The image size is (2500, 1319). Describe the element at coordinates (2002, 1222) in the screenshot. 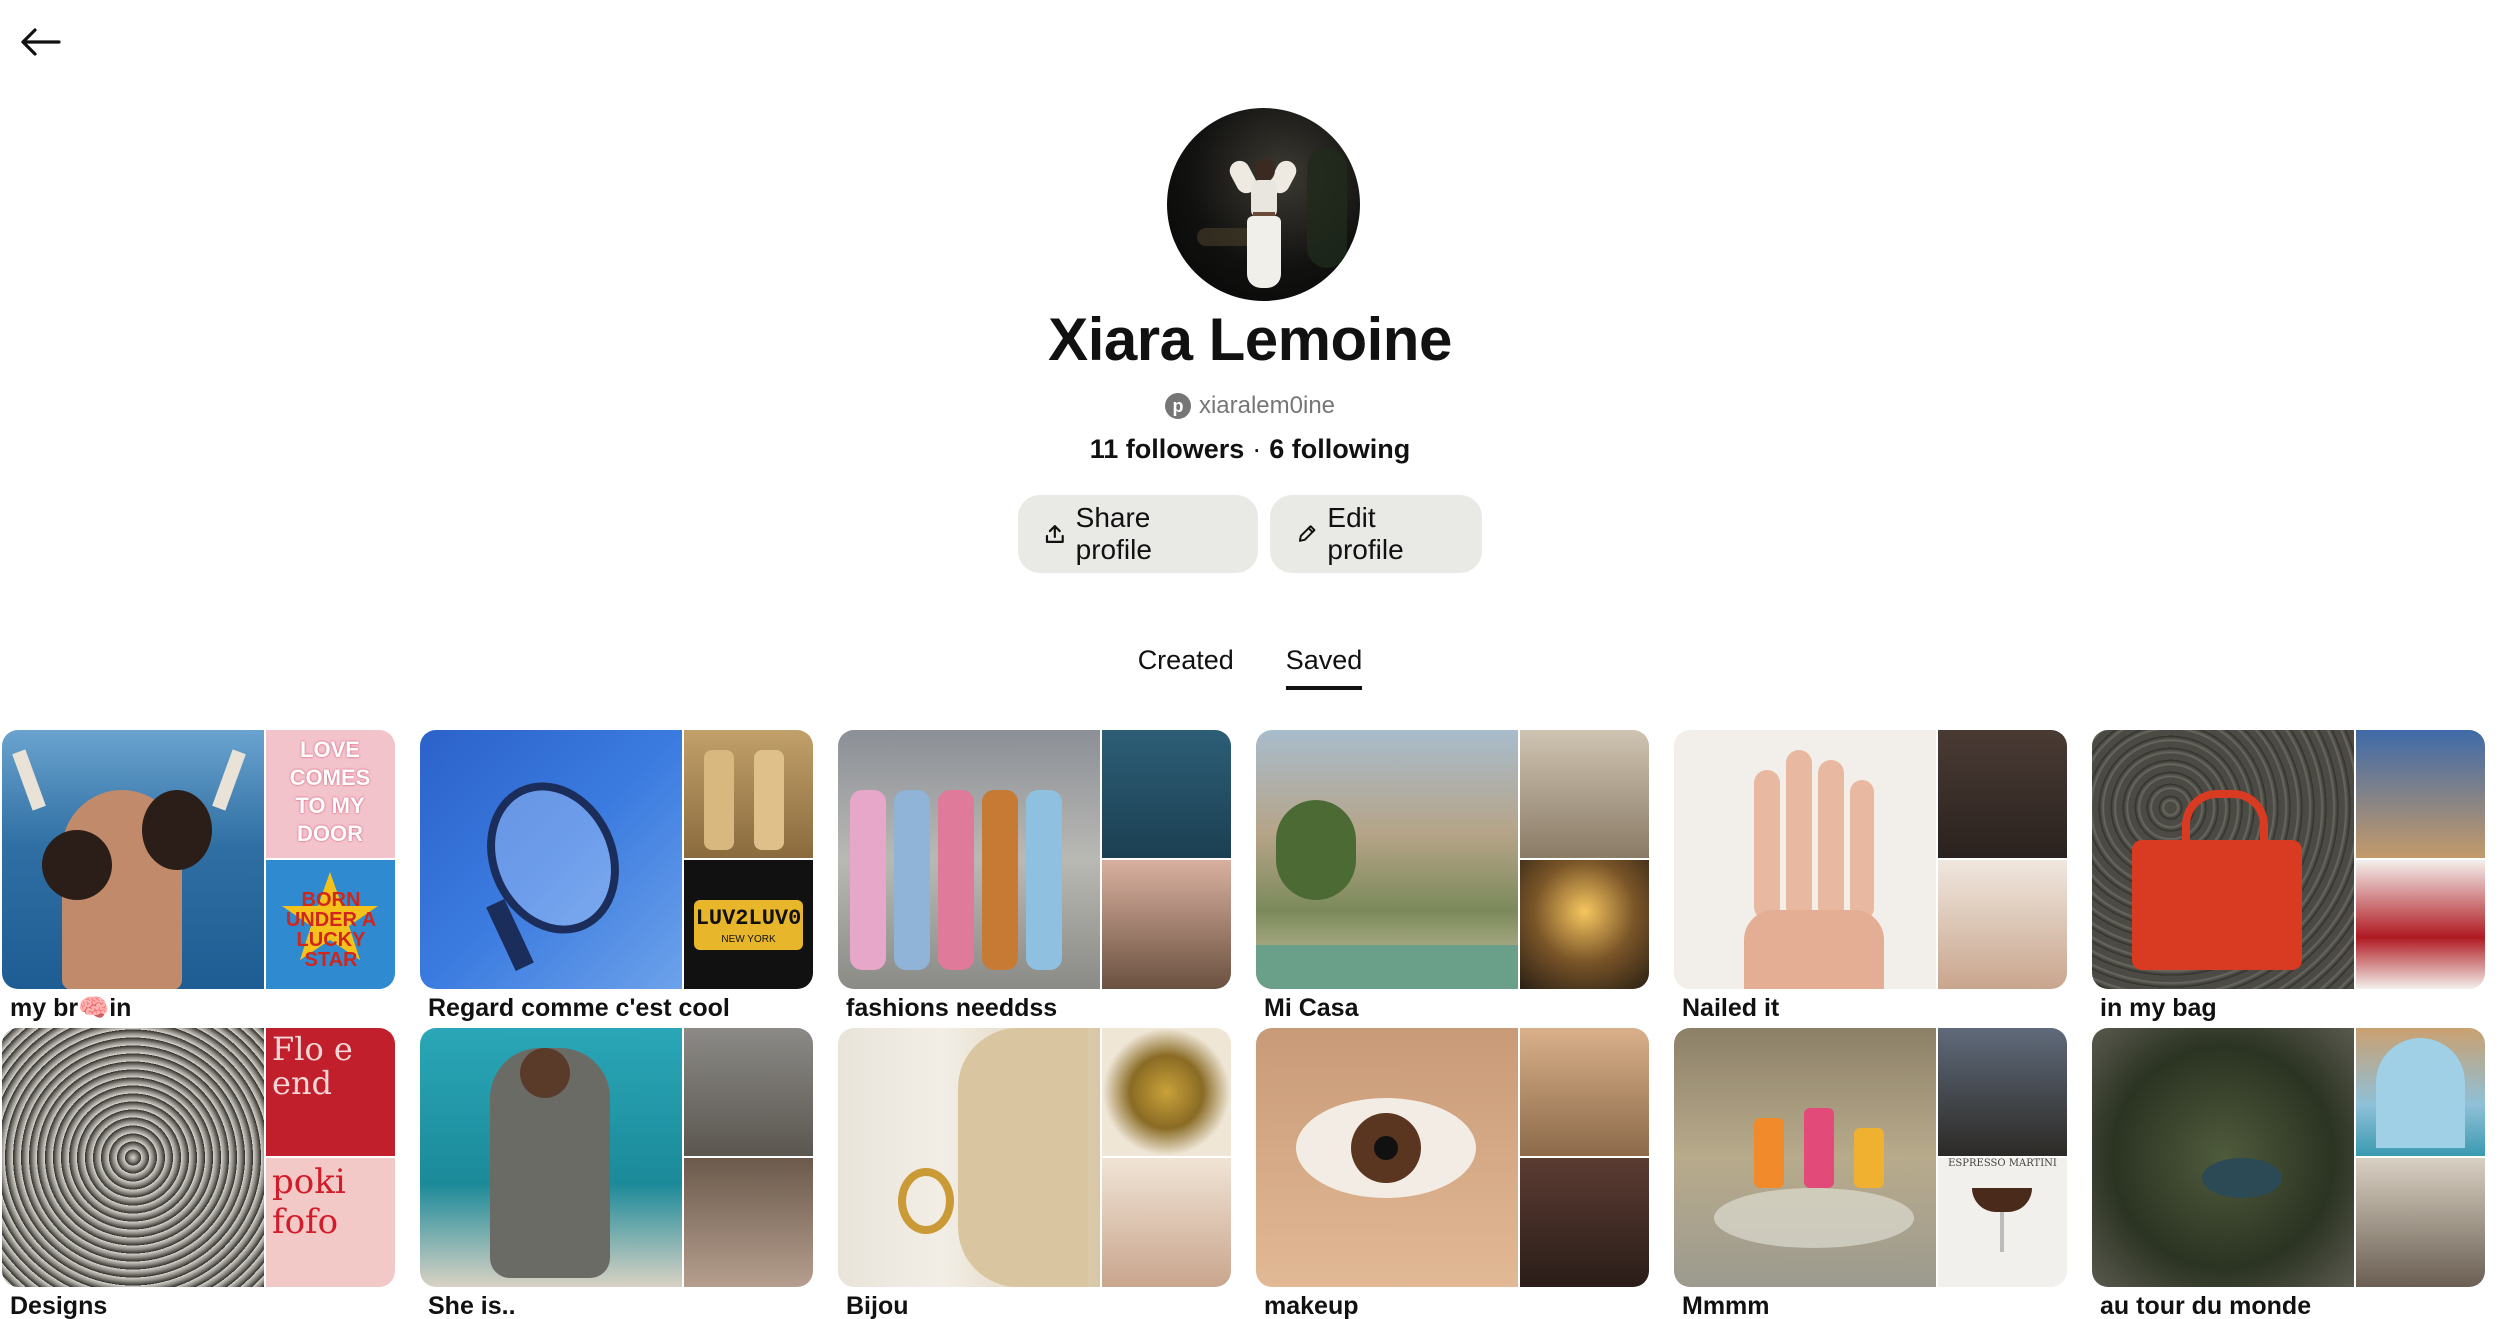

I see `board-image: ESPRESSO MARTINI` at that location.